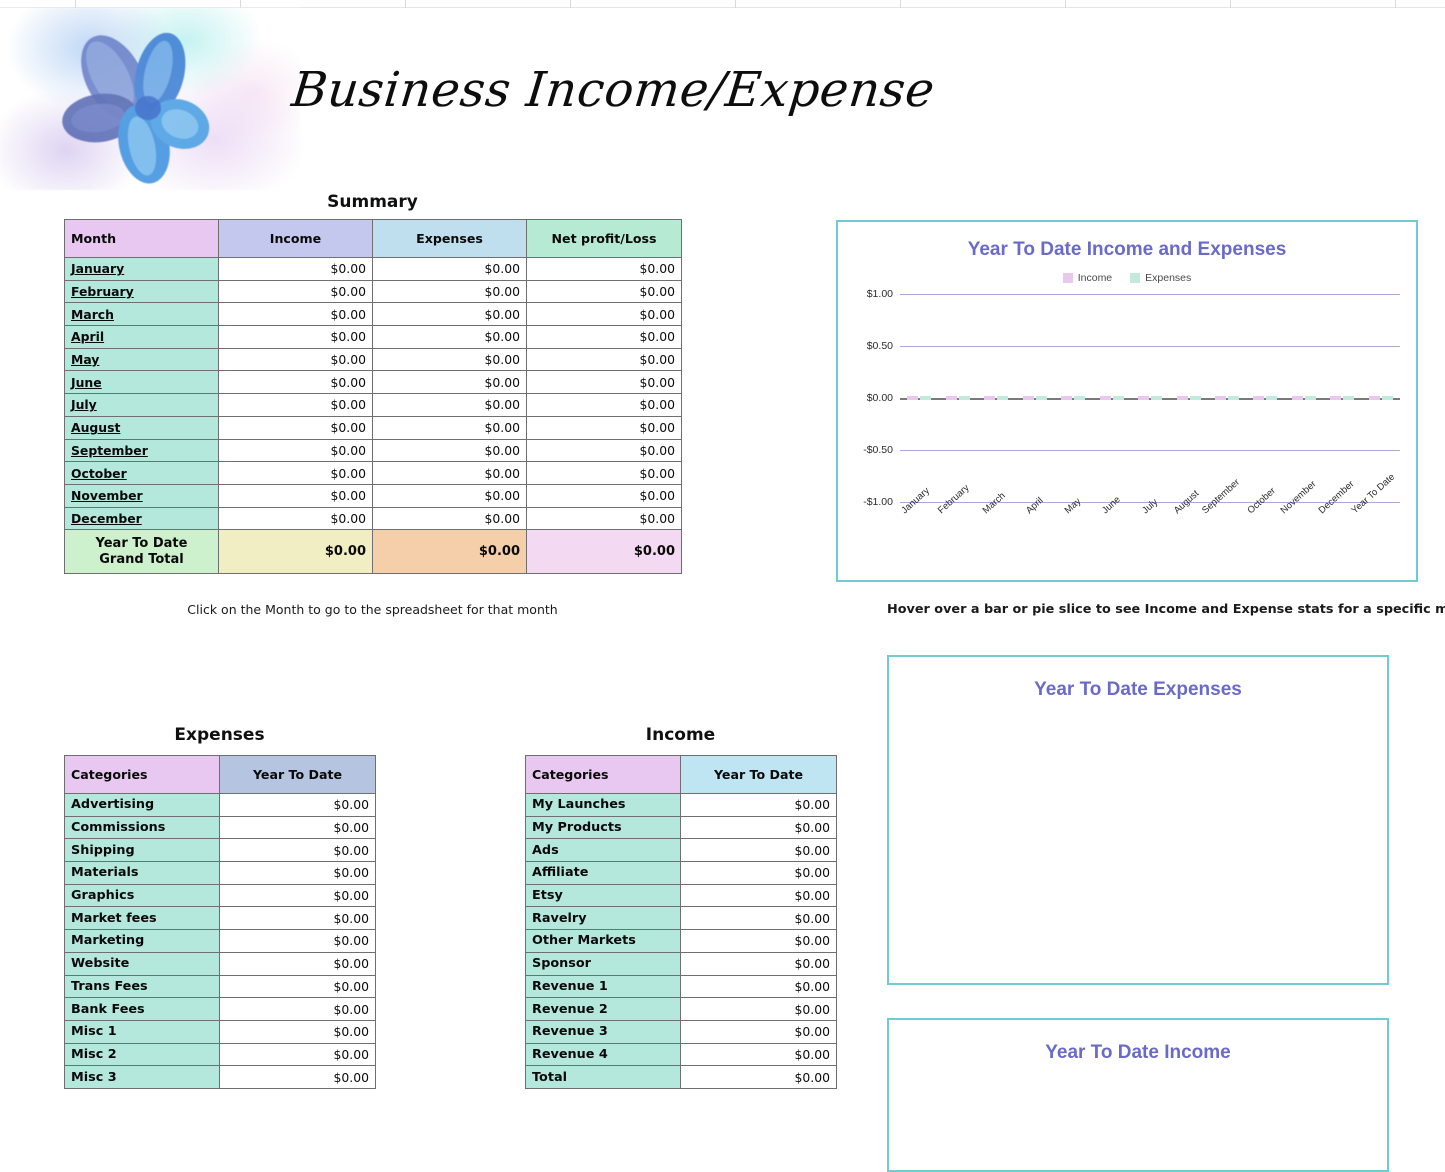  What do you see at coordinates (295, 269) in the screenshot?
I see `income-cell: $0.00` at bounding box center [295, 269].